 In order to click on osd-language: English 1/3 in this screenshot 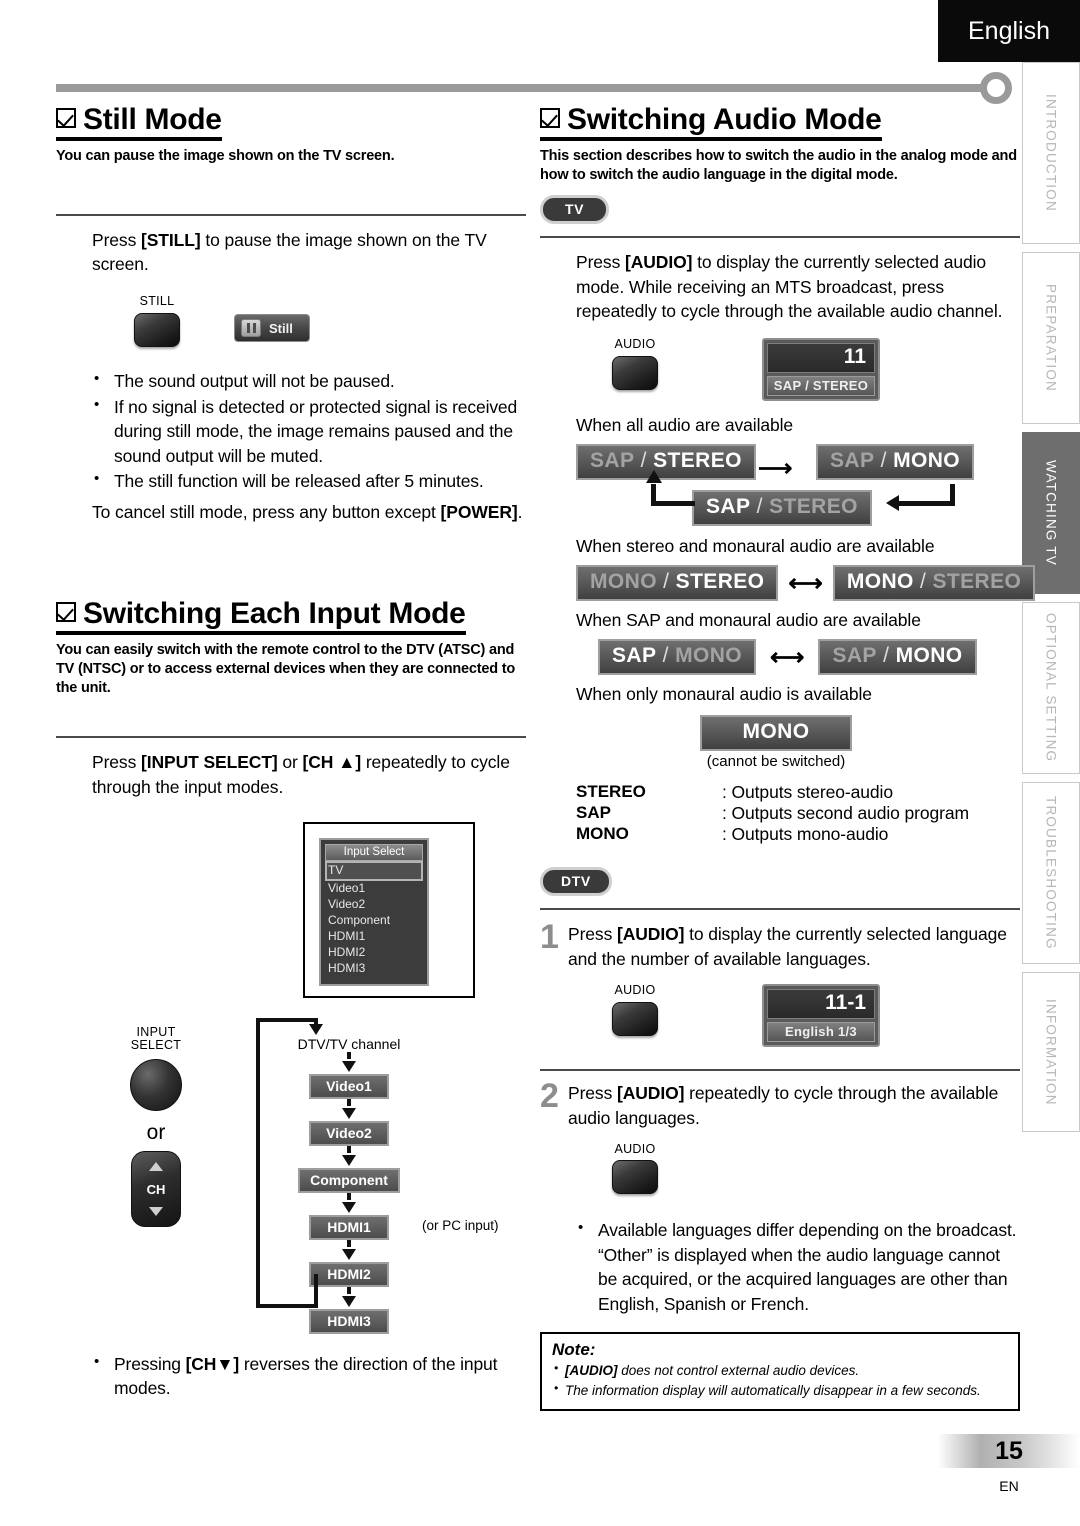, I will do `click(821, 1031)`.